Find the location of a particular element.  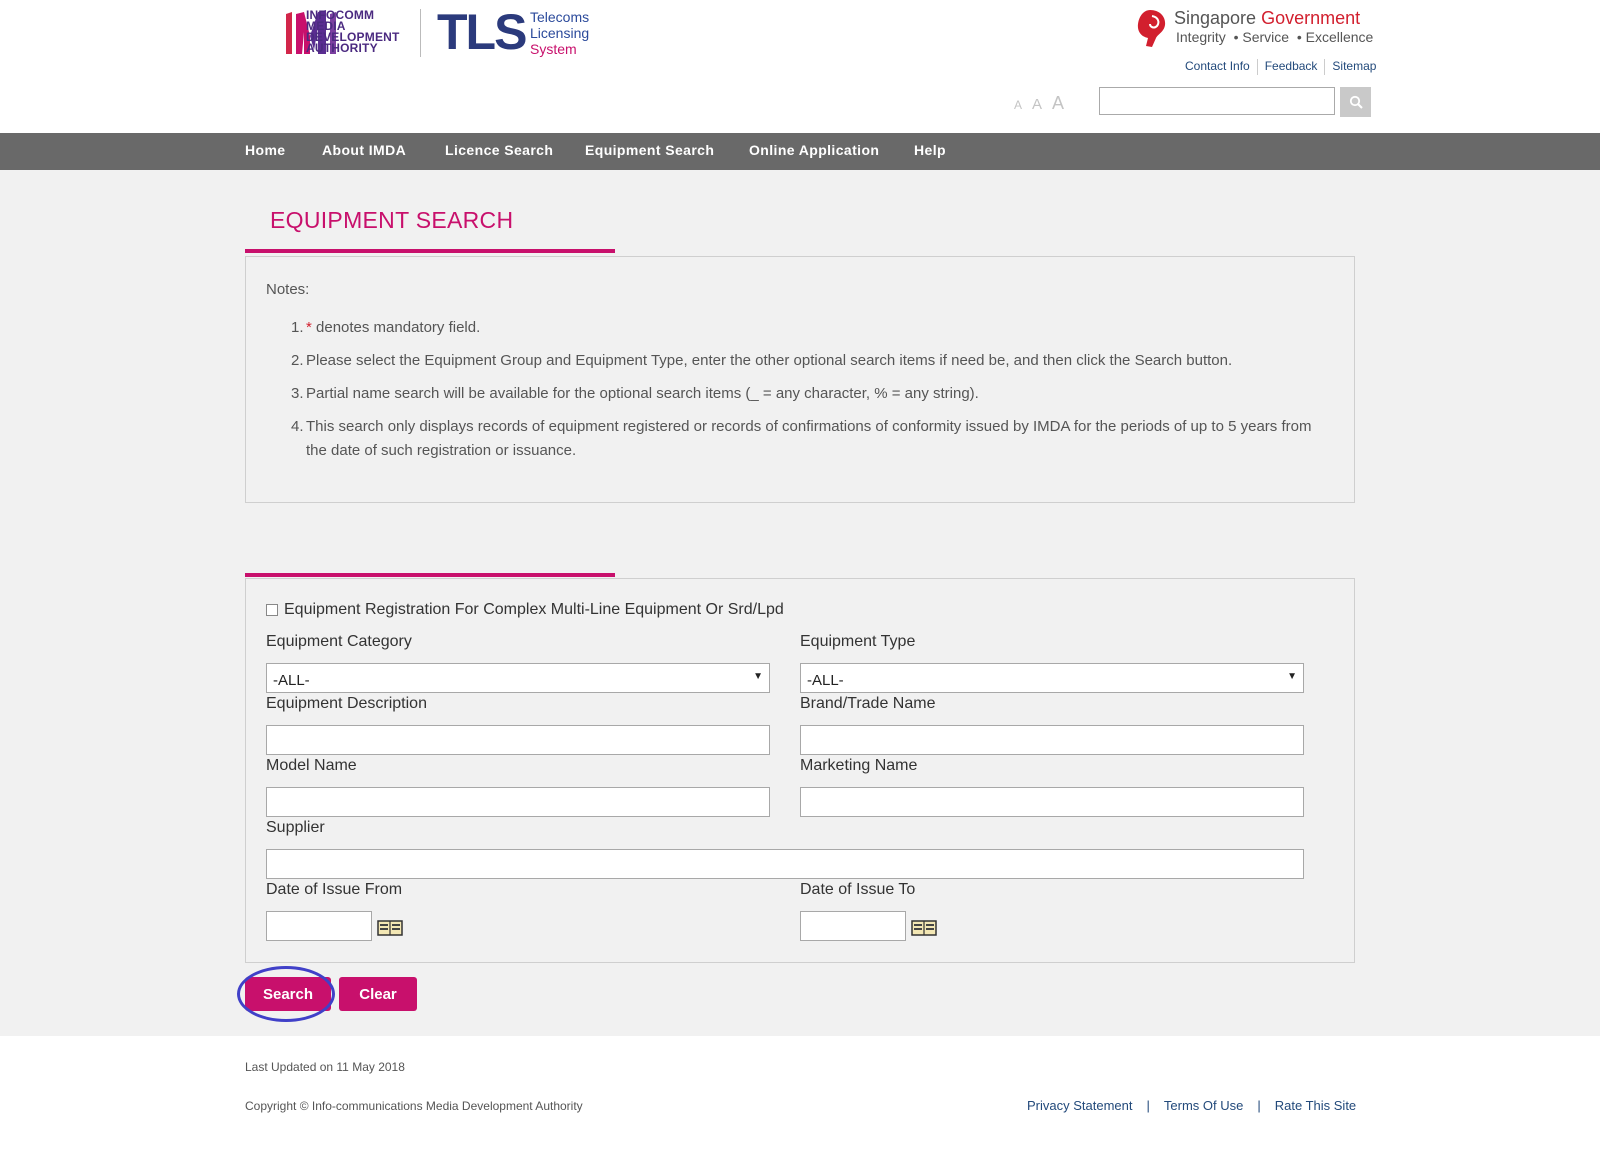

nav-about-imda: About IMDA is located at coordinates (364, 150).